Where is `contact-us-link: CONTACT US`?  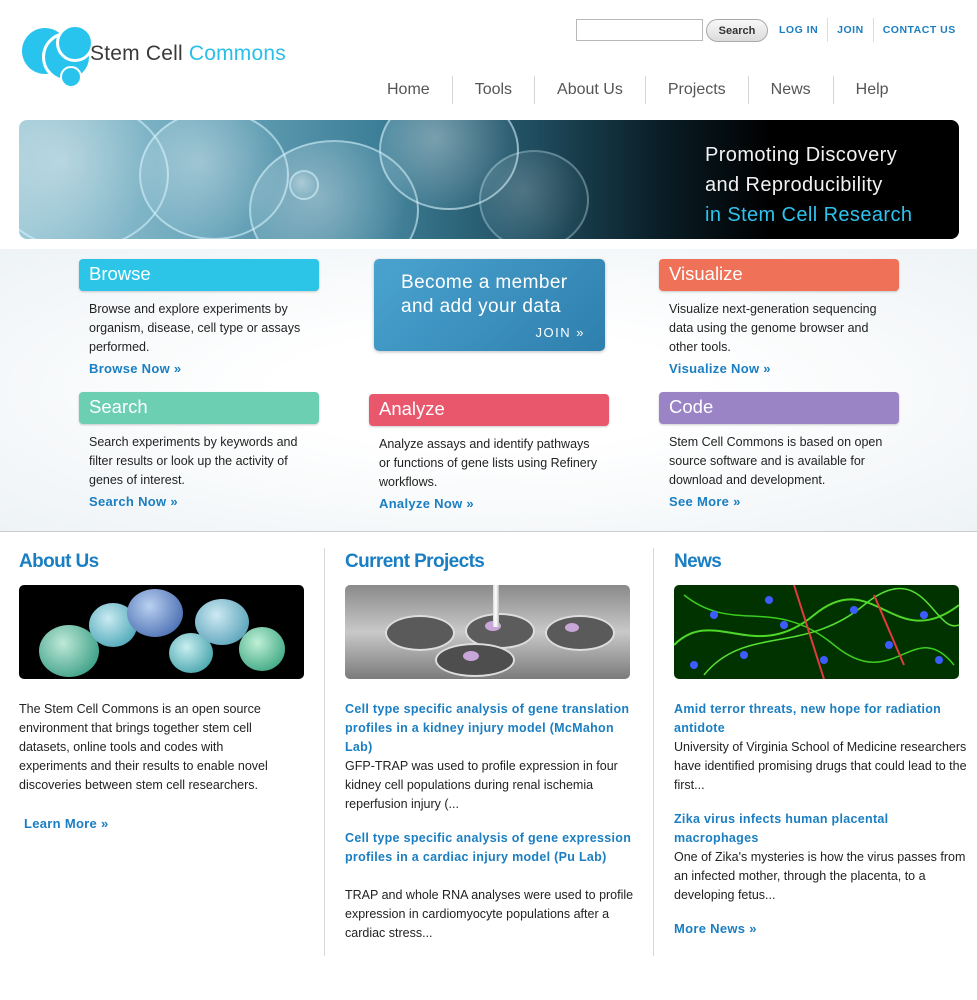 contact-us-link: CONTACT US is located at coordinates (918, 30).